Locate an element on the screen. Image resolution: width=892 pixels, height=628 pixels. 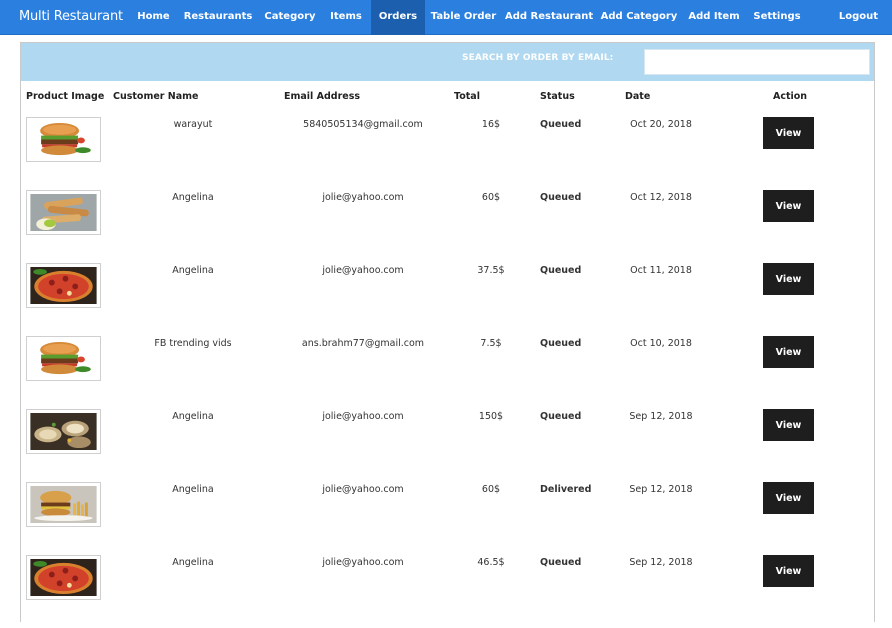
header-email: Email Address is located at coordinates (322, 96).